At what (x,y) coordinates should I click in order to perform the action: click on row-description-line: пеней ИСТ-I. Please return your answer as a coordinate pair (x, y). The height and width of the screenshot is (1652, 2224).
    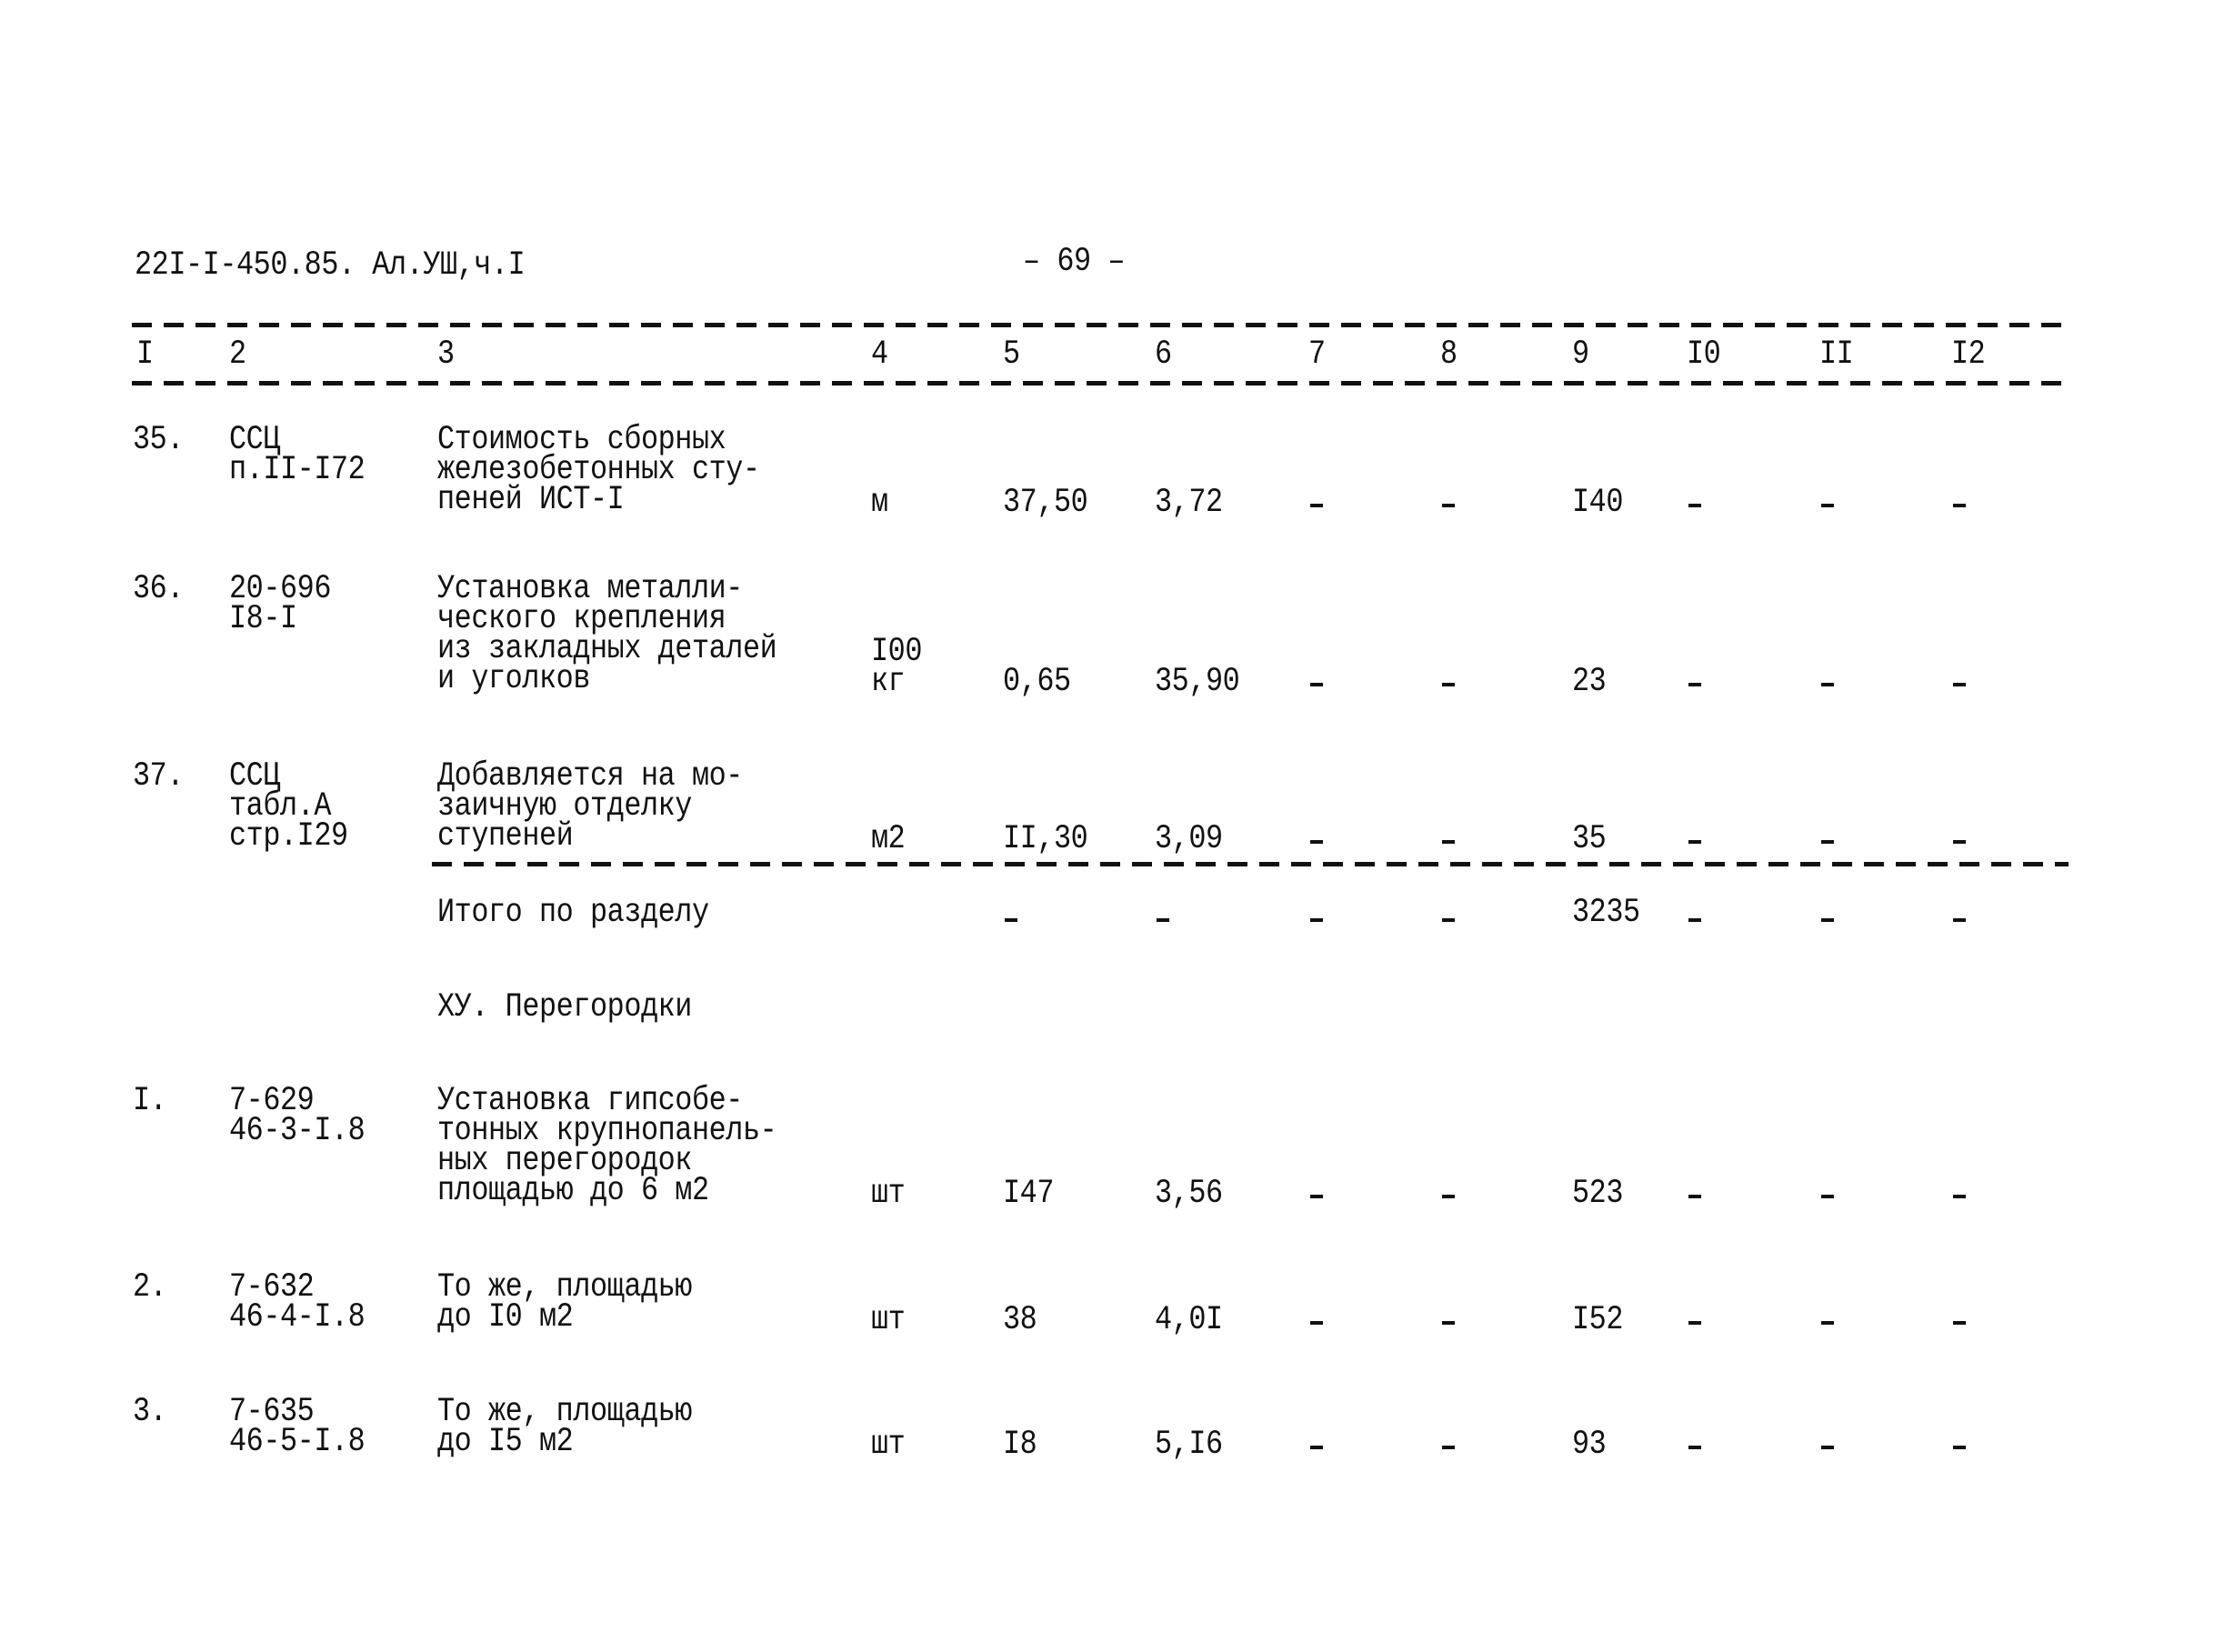
    Looking at the image, I should click on (531, 500).